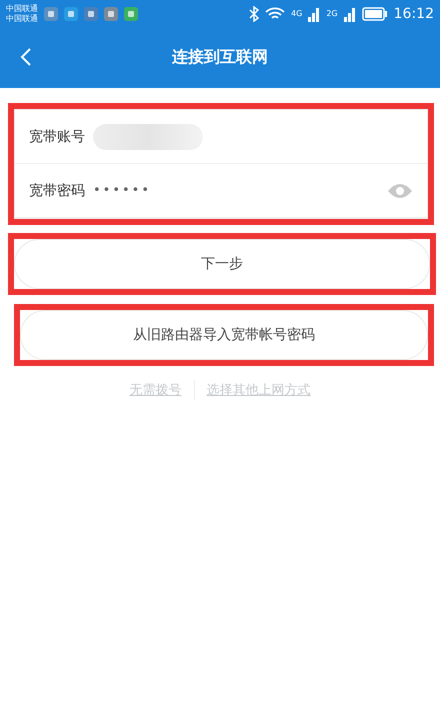  Describe the element at coordinates (332, 13) in the screenshot. I see `network-type: 2G` at that location.